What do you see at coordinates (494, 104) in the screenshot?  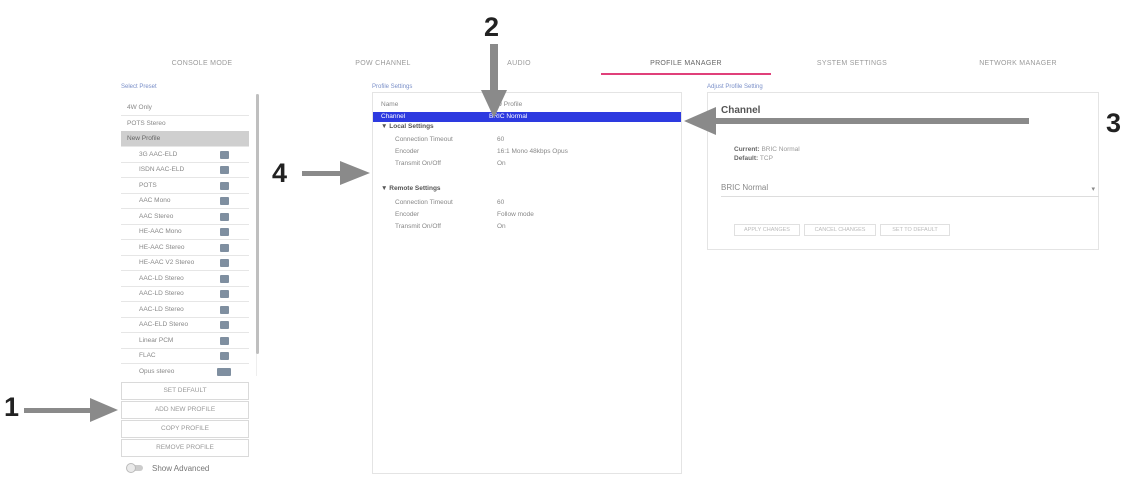 I see `arrow-2-head` at bounding box center [494, 104].